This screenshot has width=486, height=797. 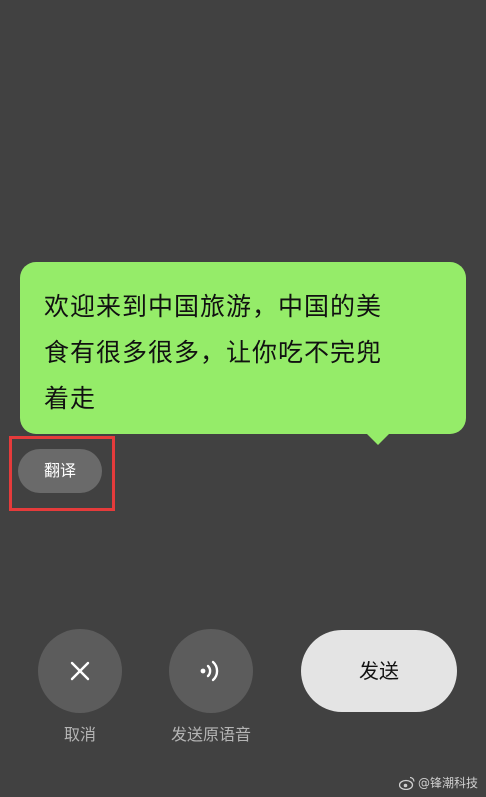 What do you see at coordinates (379, 671) in the screenshot?
I see `send-button: 发送` at bounding box center [379, 671].